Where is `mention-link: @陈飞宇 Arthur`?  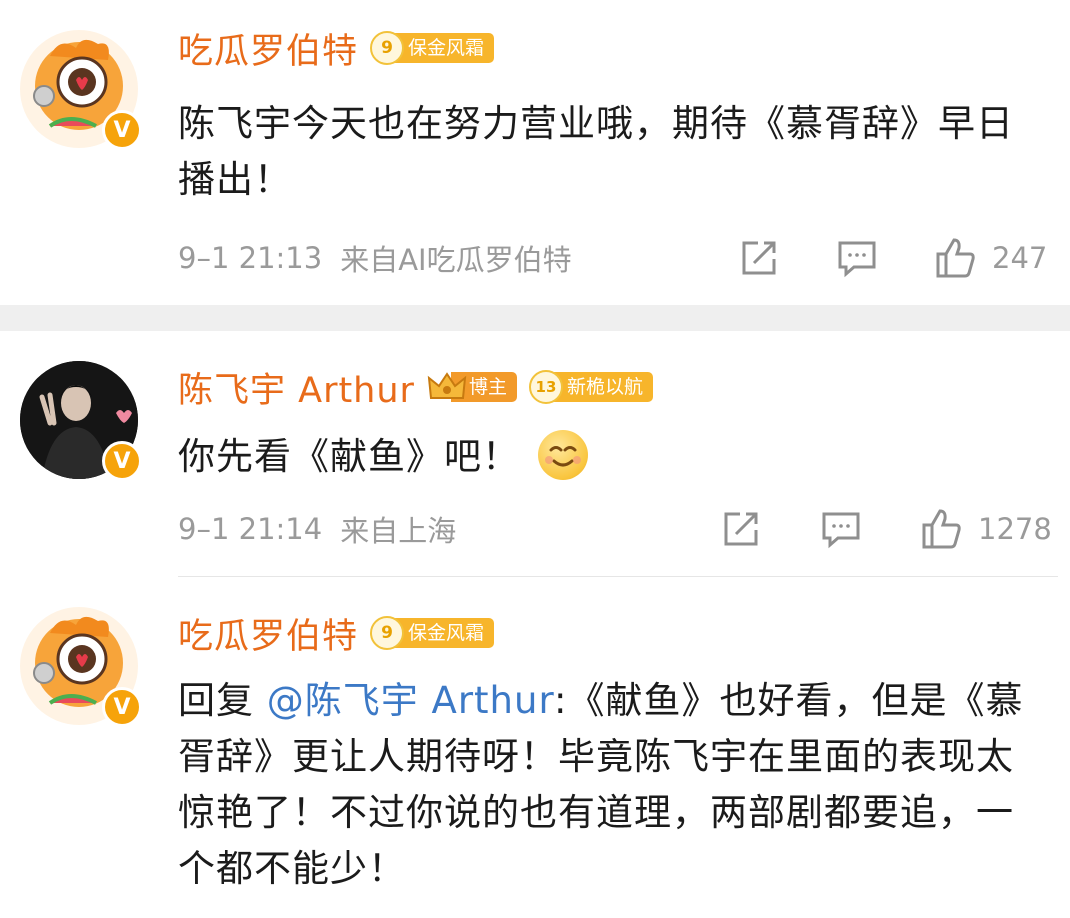 mention-link: @陈飞宇 Arthur is located at coordinates (410, 700).